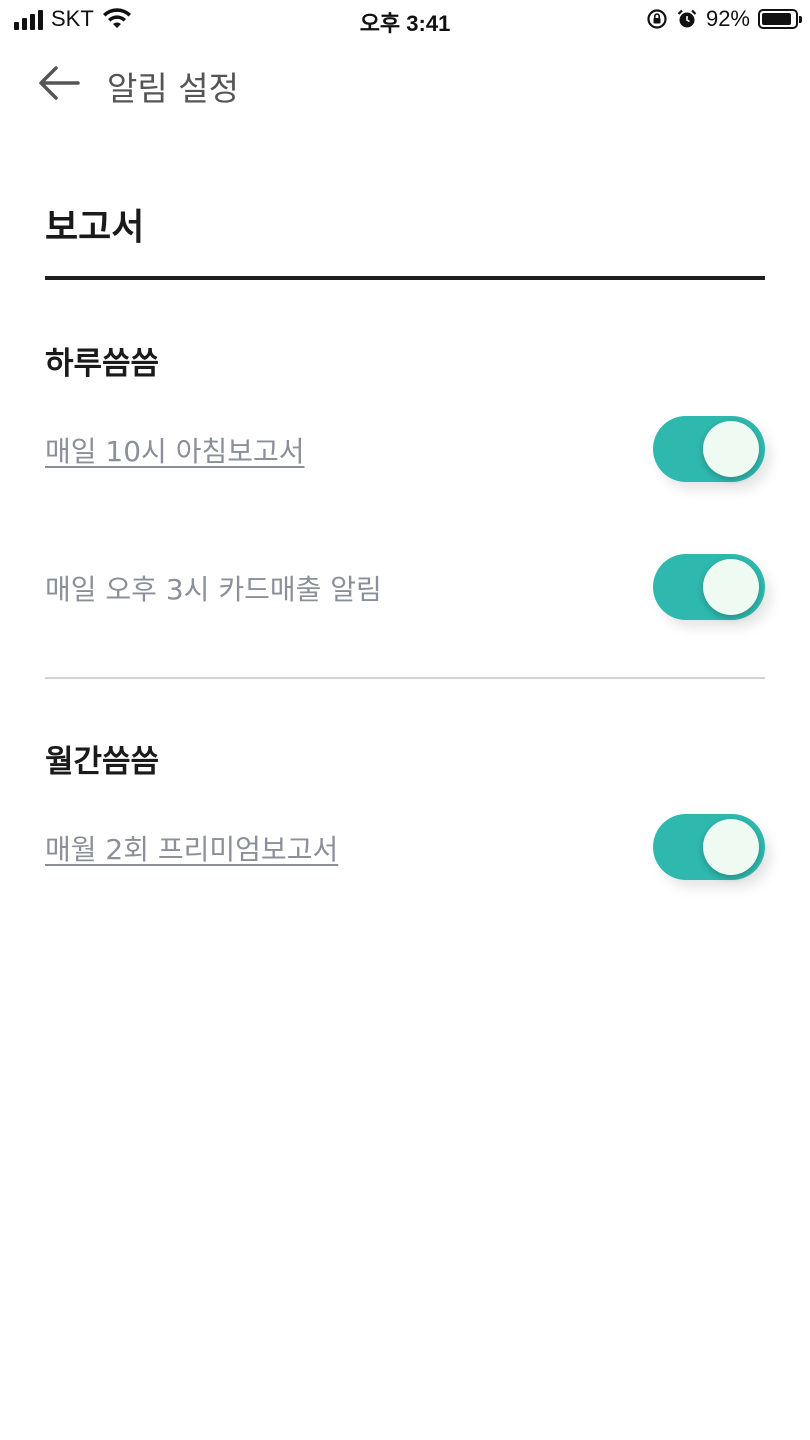 The width and height of the screenshot is (810, 1440). What do you see at coordinates (95, 227) in the screenshot?
I see `section-title: 보고서` at bounding box center [95, 227].